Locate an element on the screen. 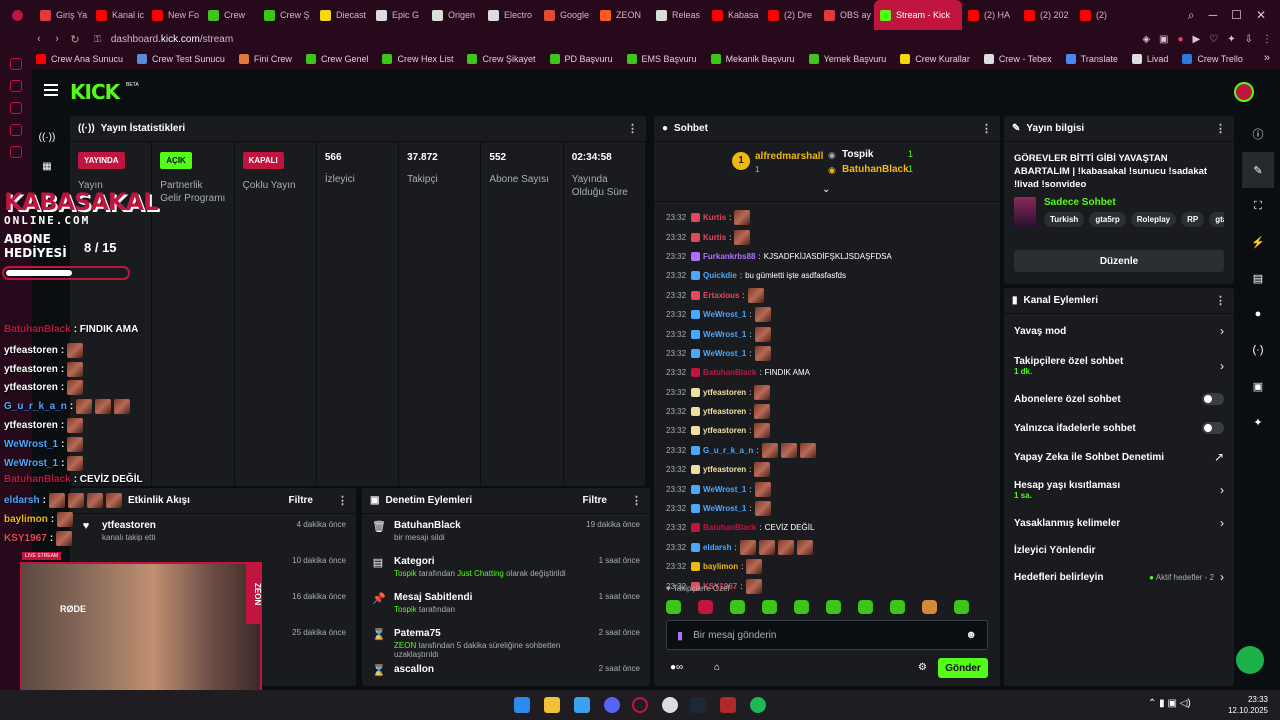 This screenshot has width=1280, height=720. browser-tab: Epic G is located at coordinates (398, 15).